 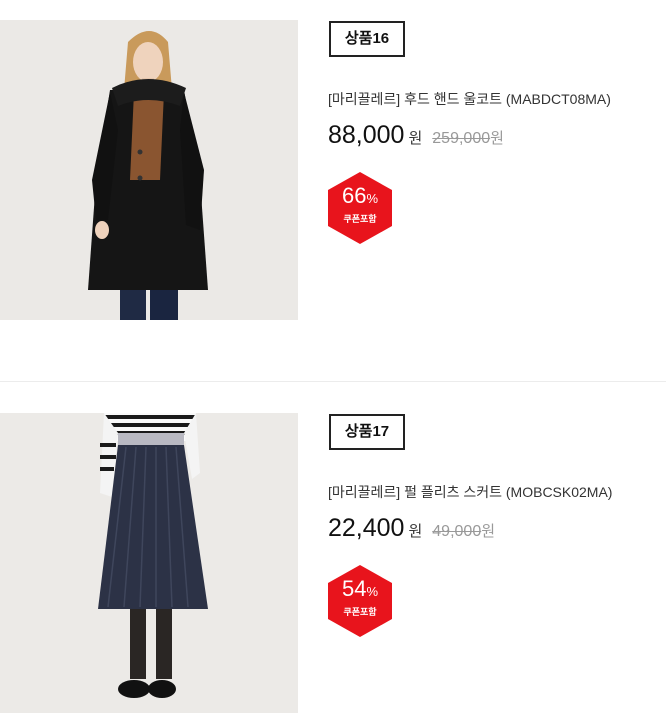 I want to click on price-row: 88,000 원 259,000원, so click(x=416, y=135).